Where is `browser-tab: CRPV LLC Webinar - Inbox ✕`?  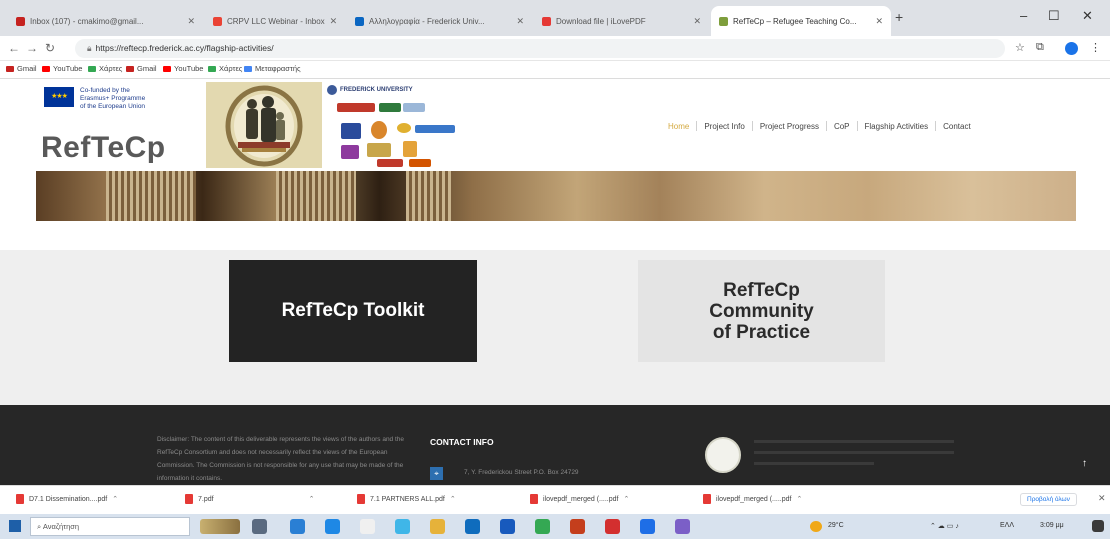
browser-tab: CRPV LLC Webinar - Inbox ✕ is located at coordinates (275, 21).